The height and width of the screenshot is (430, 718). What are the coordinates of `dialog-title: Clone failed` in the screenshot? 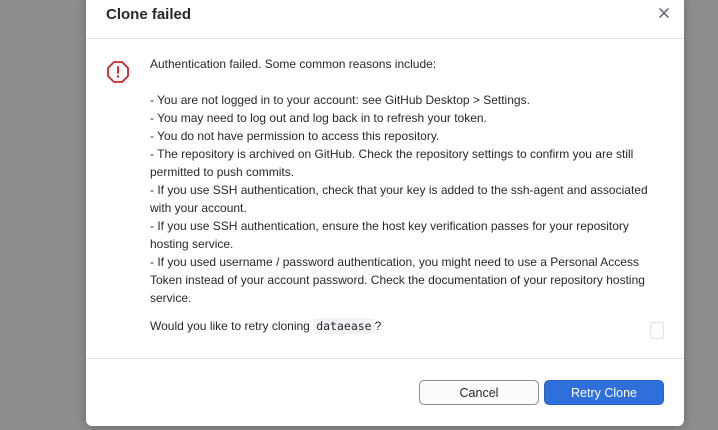 It's located at (149, 14).